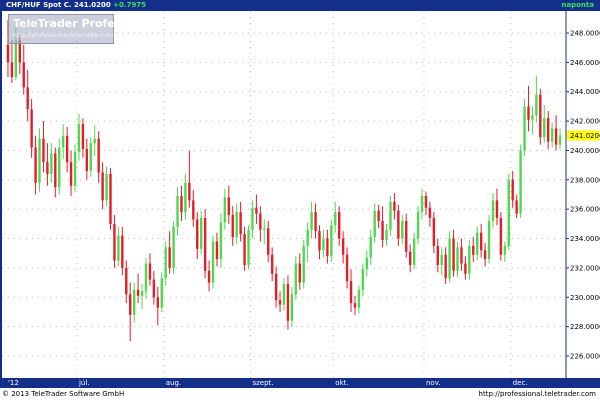  What do you see at coordinates (585, 63) in the screenshot?
I see `y-tick-label: 246.0000` at bounding box center [585, 63].